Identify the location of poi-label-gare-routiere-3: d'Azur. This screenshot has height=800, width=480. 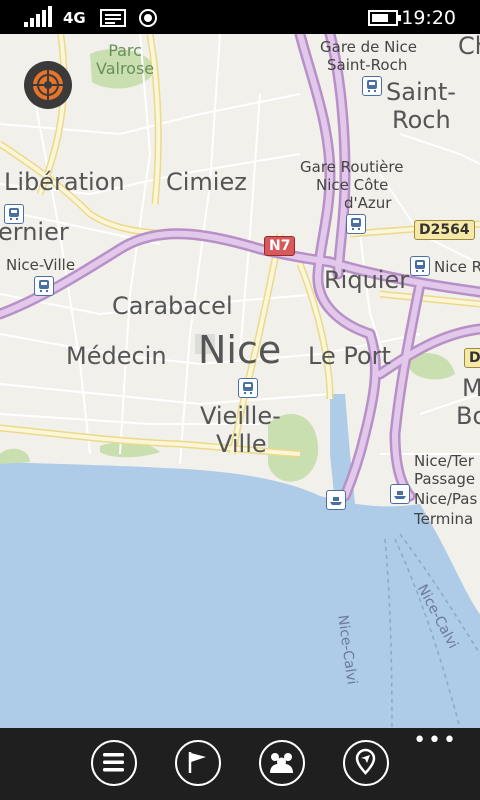
(368, 203).